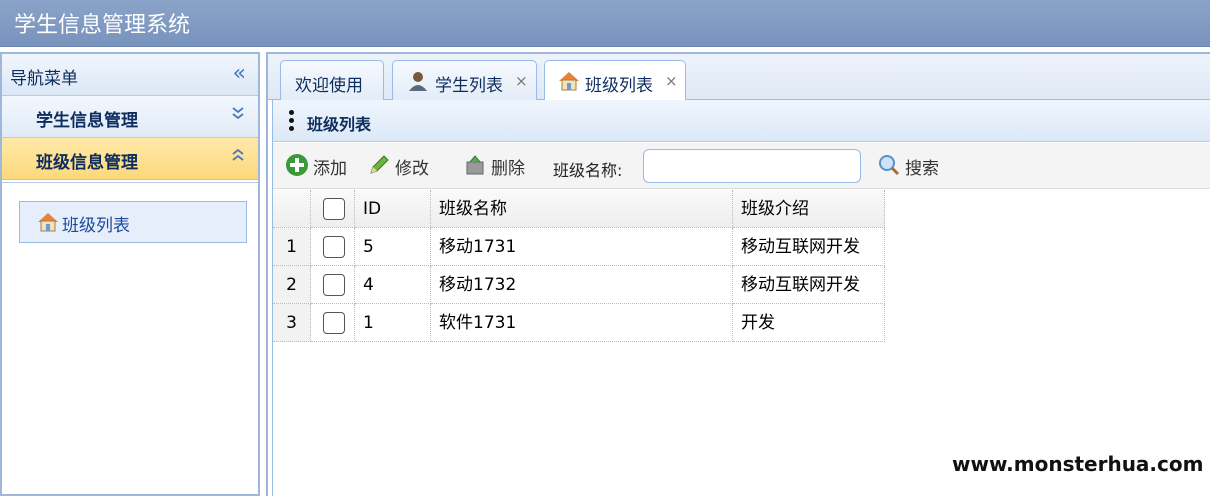 This screenshot has width=1210, height=496. Describe the element at coordinates (582, 247) in the screenshot. I see `cell-name: 移动1731` at that location.